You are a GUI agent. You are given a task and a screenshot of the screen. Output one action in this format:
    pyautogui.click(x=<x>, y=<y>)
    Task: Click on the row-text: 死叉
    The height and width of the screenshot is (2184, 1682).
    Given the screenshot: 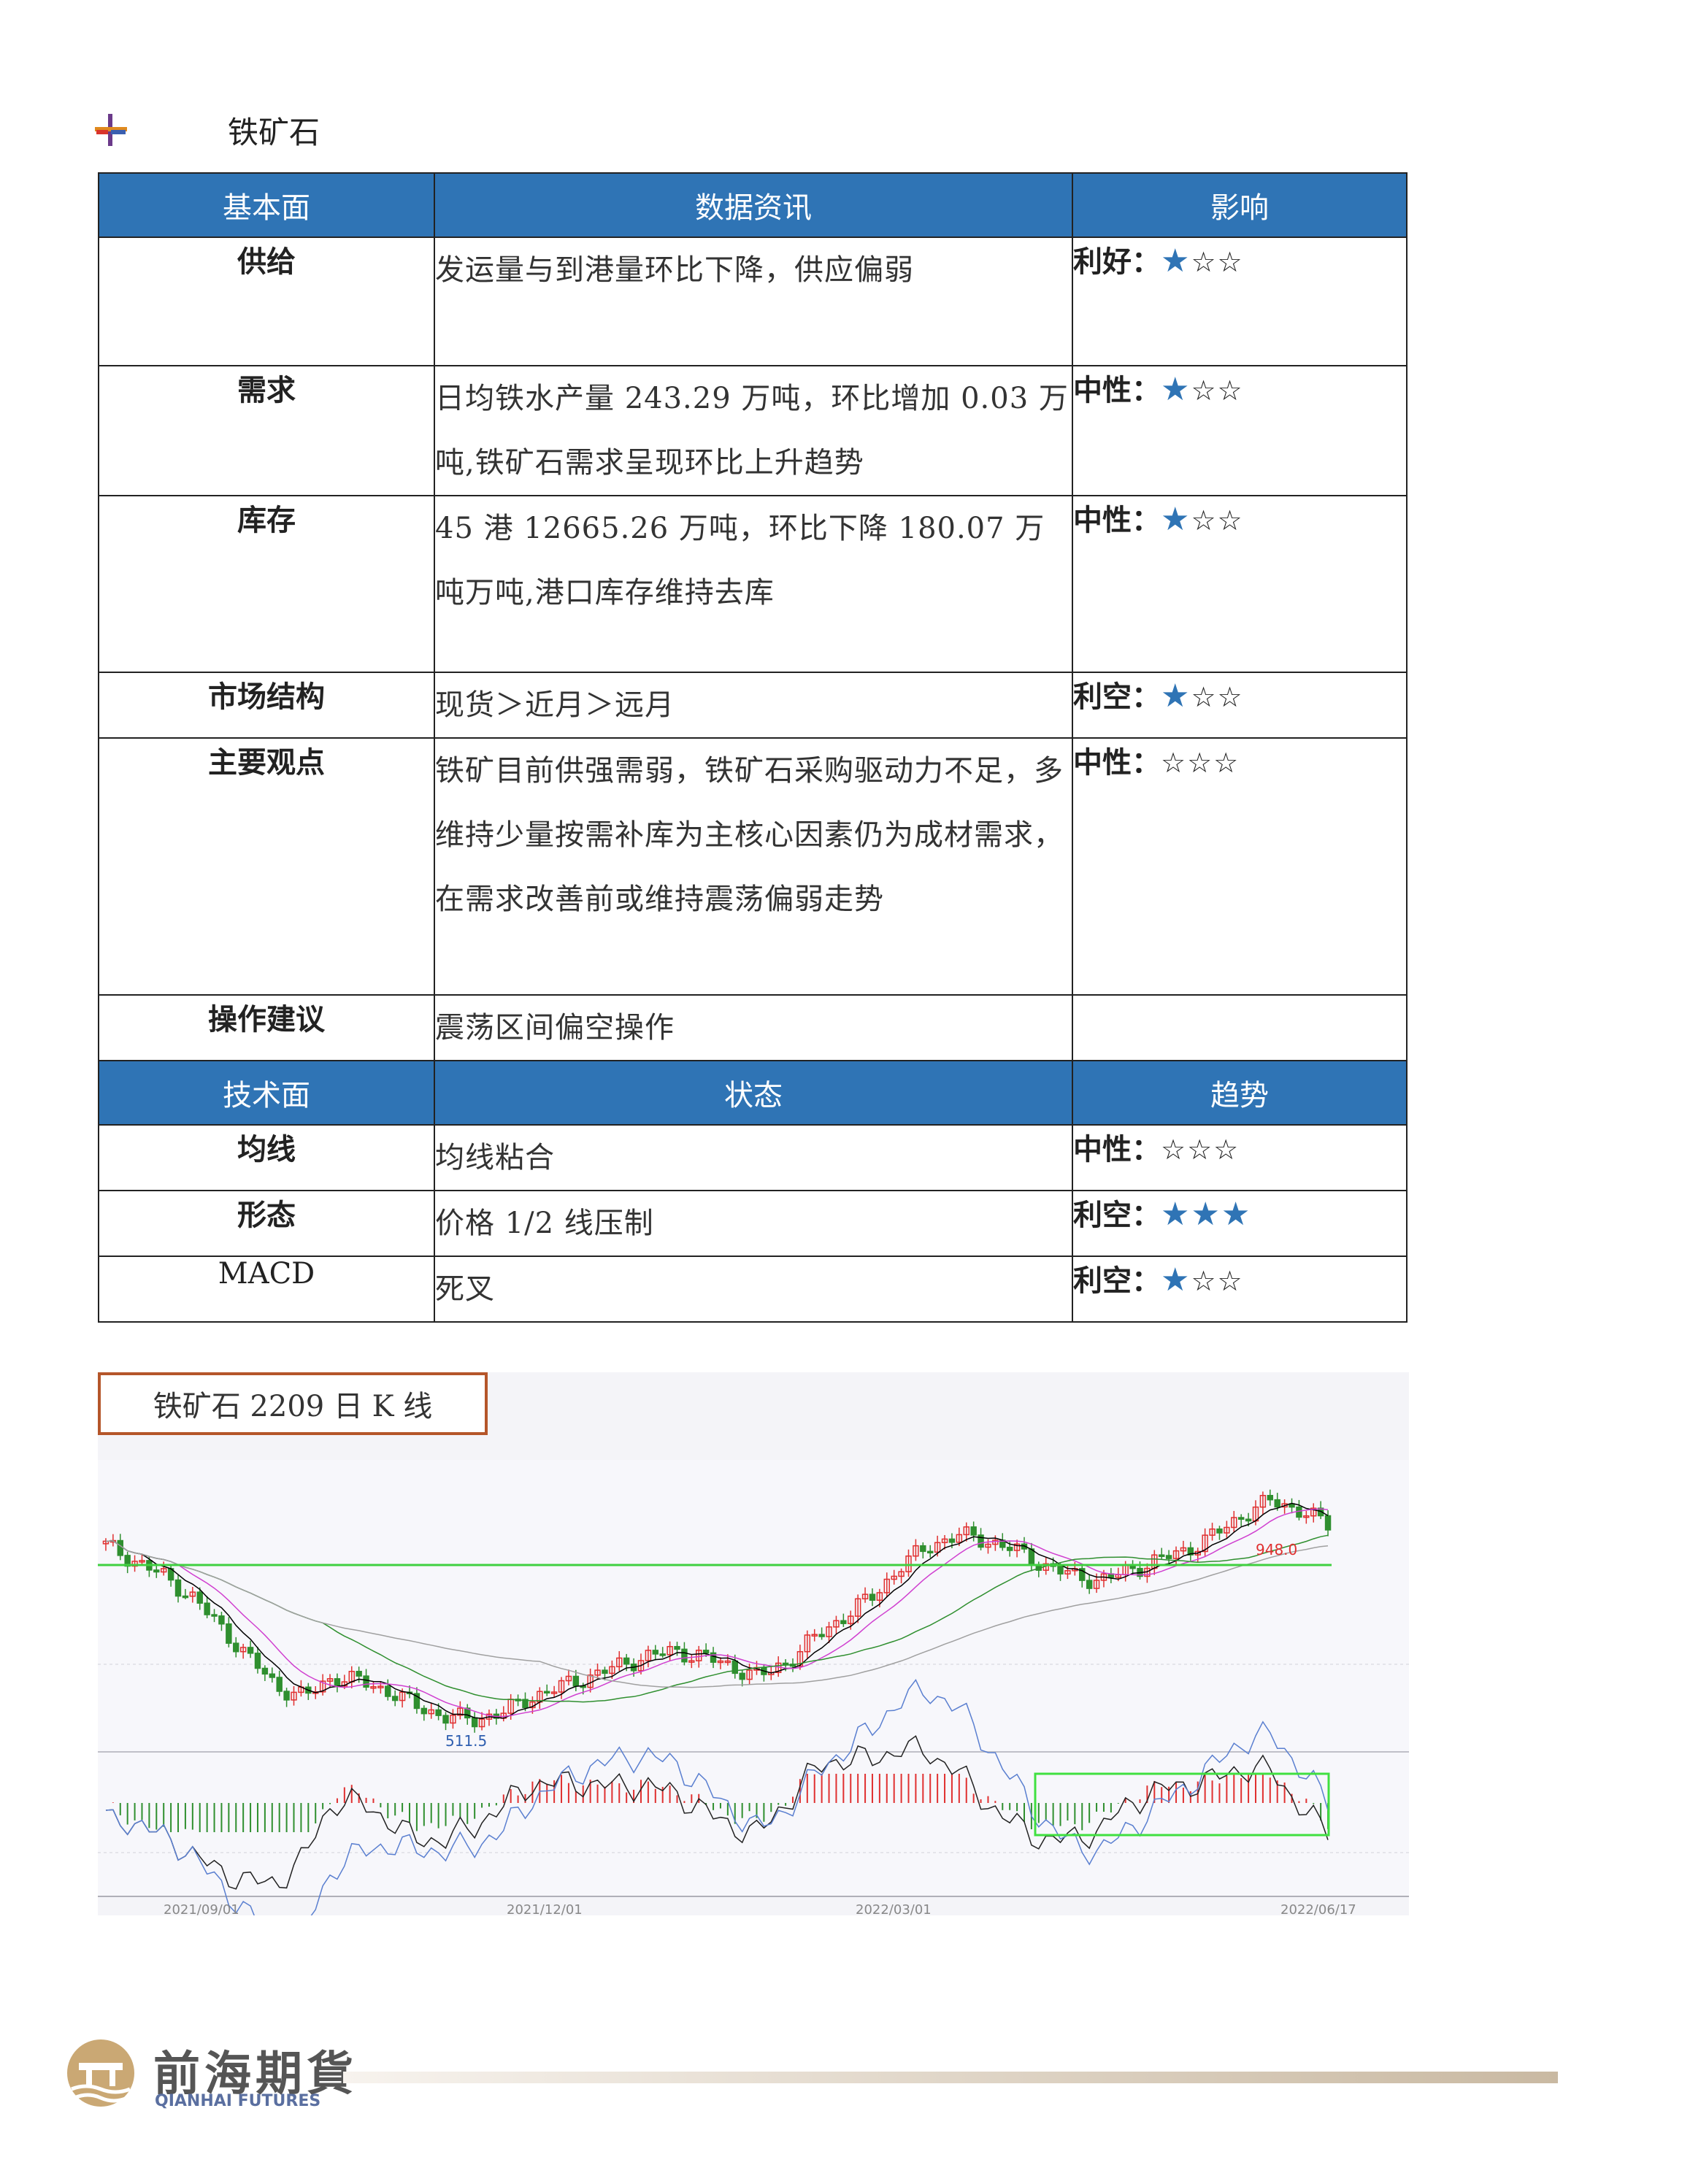 What is the action you would take?
    pyautogui.click(x=753, y=1289)
    